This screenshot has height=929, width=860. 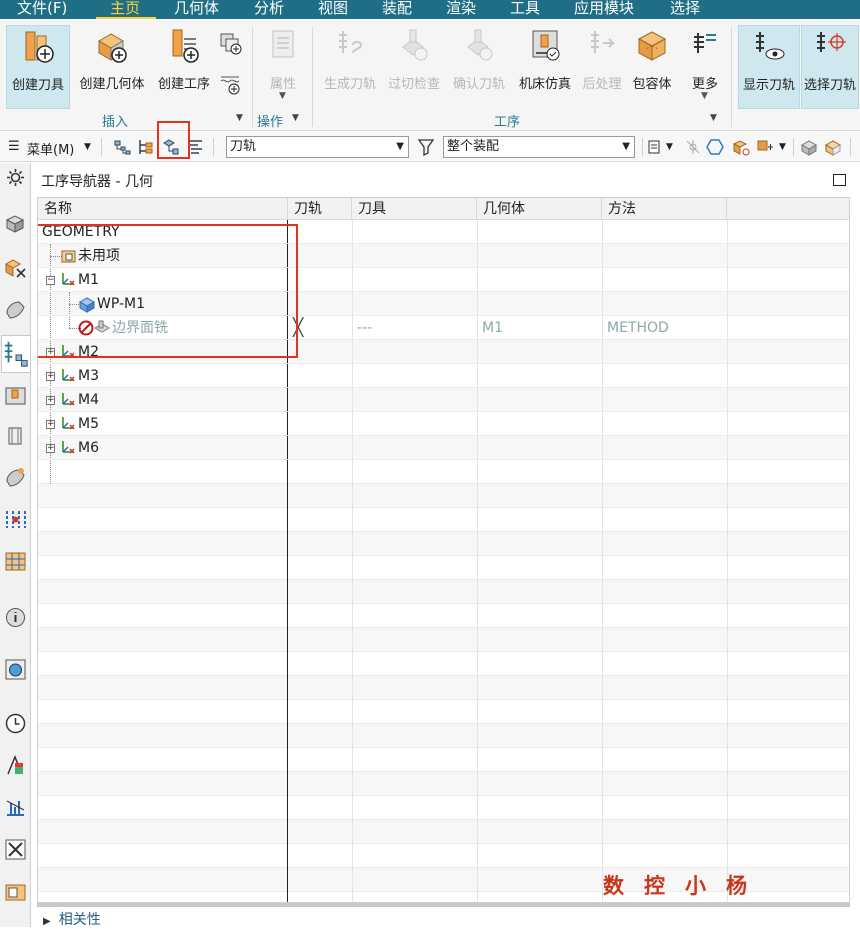 I want to click on visualization-palette-icon, so click(x=15, y=765).